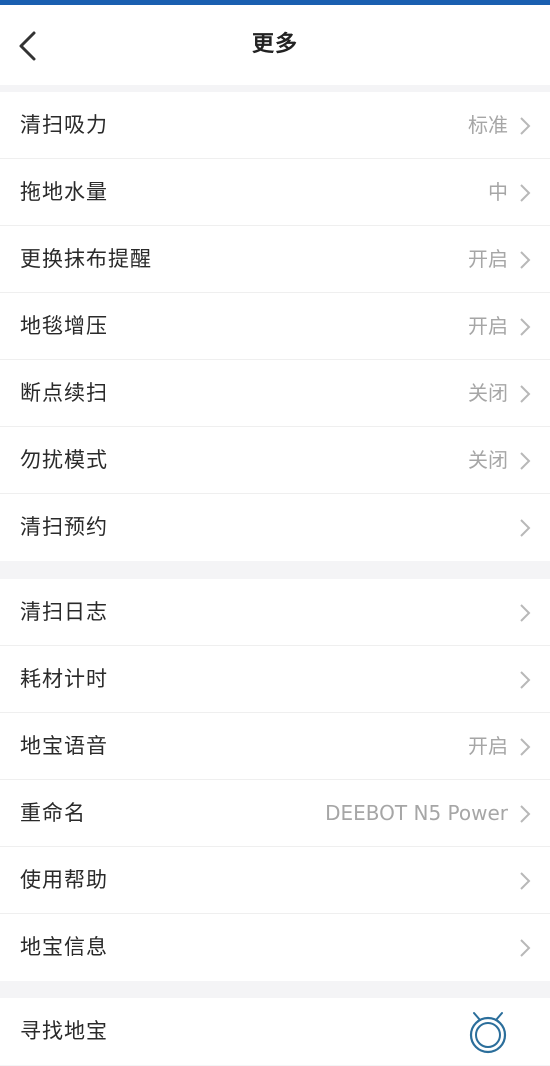  Describe the element at coordinates (275, 460) in the screenshot. I see `row-do-not-disturb: 勿扰模式 关闭` at that location.